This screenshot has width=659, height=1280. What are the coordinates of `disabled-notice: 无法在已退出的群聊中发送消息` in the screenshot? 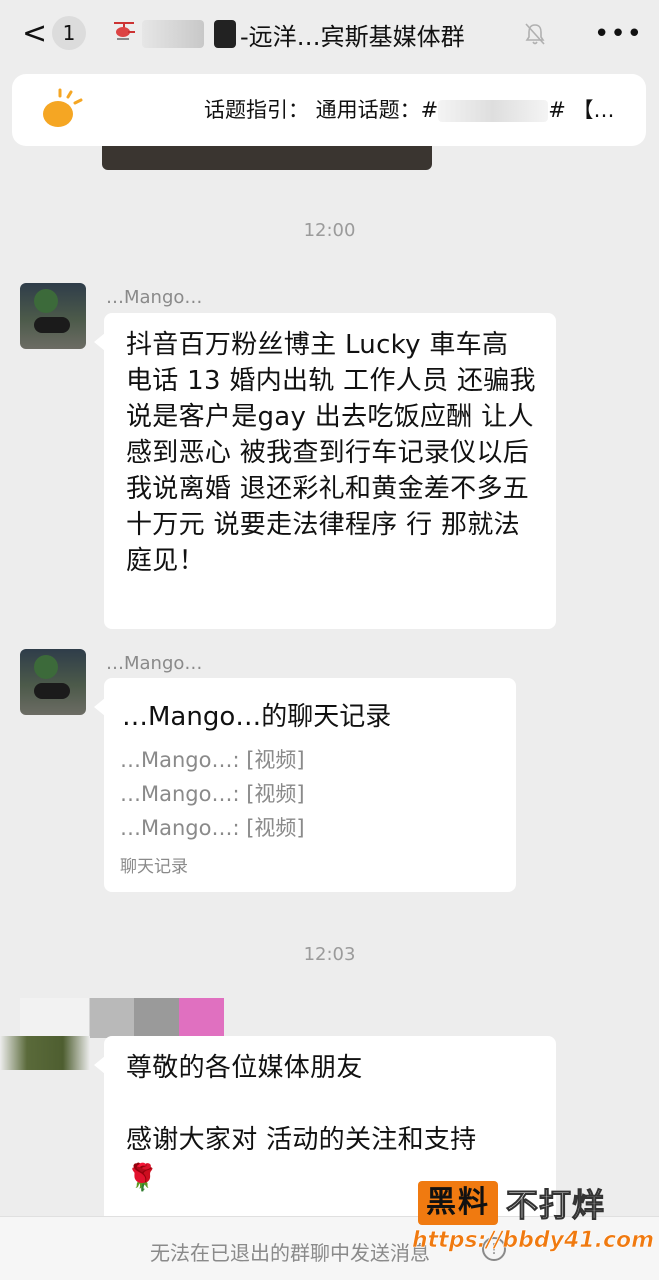 It's located at (290, 1253).